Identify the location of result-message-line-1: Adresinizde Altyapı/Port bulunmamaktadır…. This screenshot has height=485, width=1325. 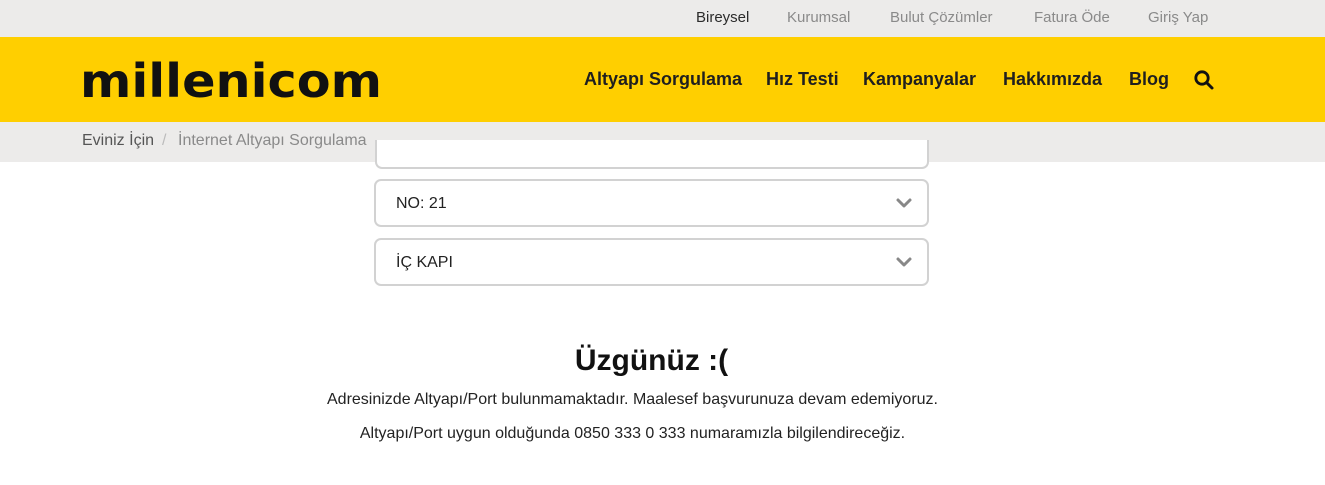
(632, 399).